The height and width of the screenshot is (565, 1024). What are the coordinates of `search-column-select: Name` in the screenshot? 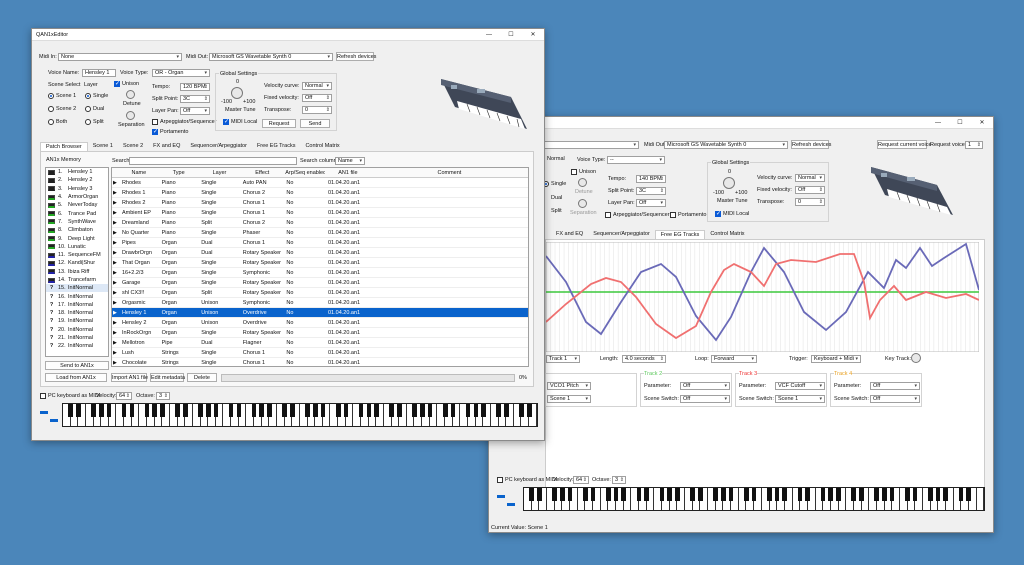 It's located at (350, 161).